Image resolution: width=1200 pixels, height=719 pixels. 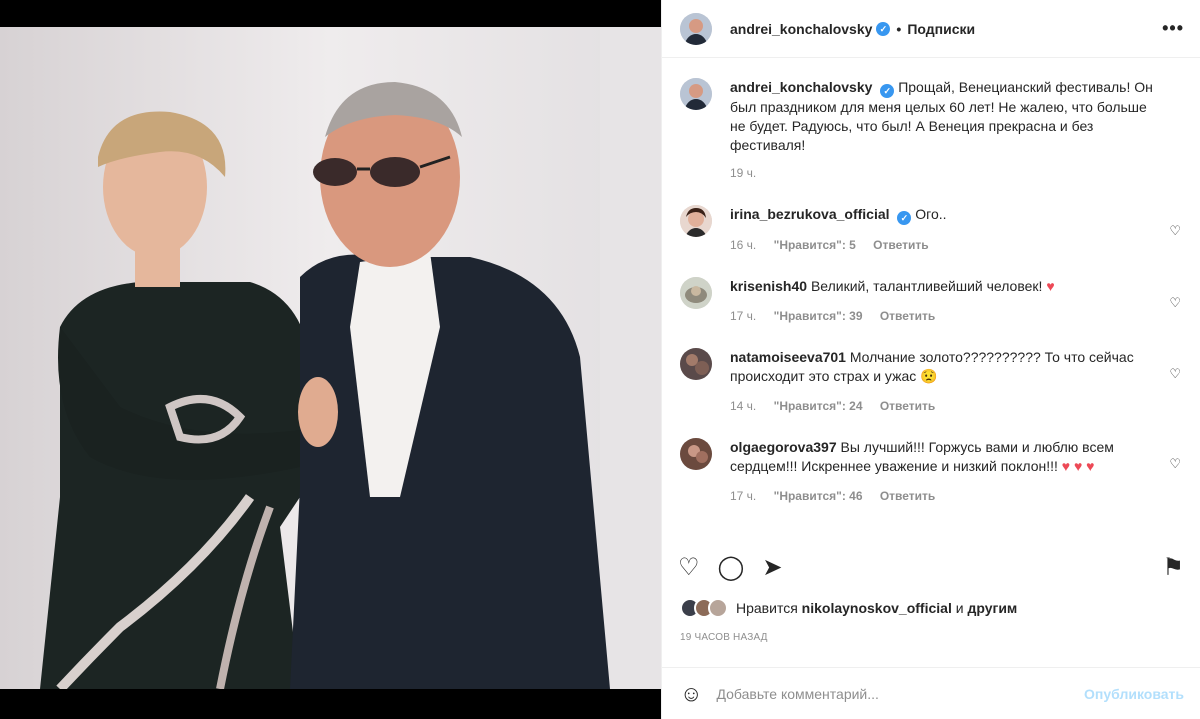 I want to click on caption-meta: 19 ч., so click(x=943, y=173).